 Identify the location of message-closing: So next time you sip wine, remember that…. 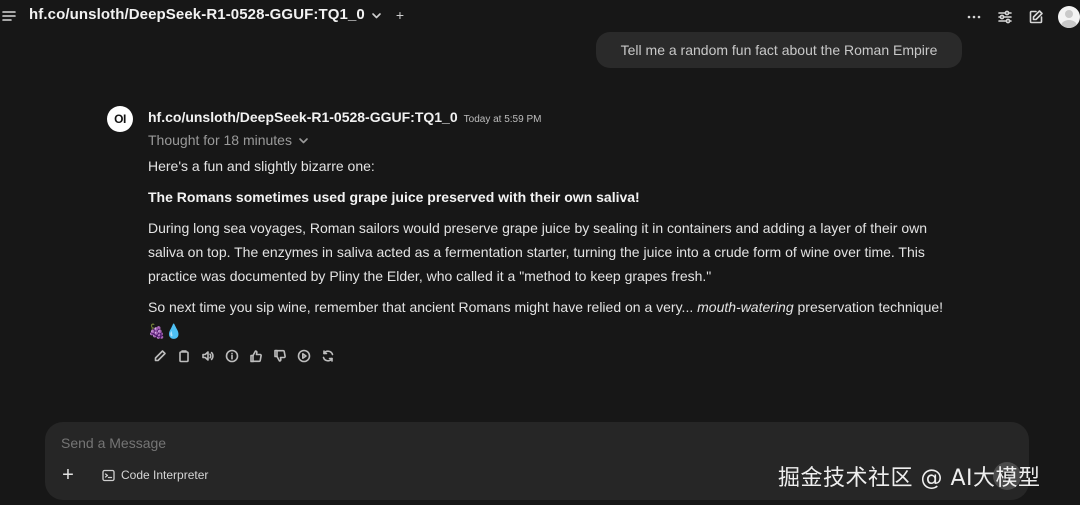
(548, 319).